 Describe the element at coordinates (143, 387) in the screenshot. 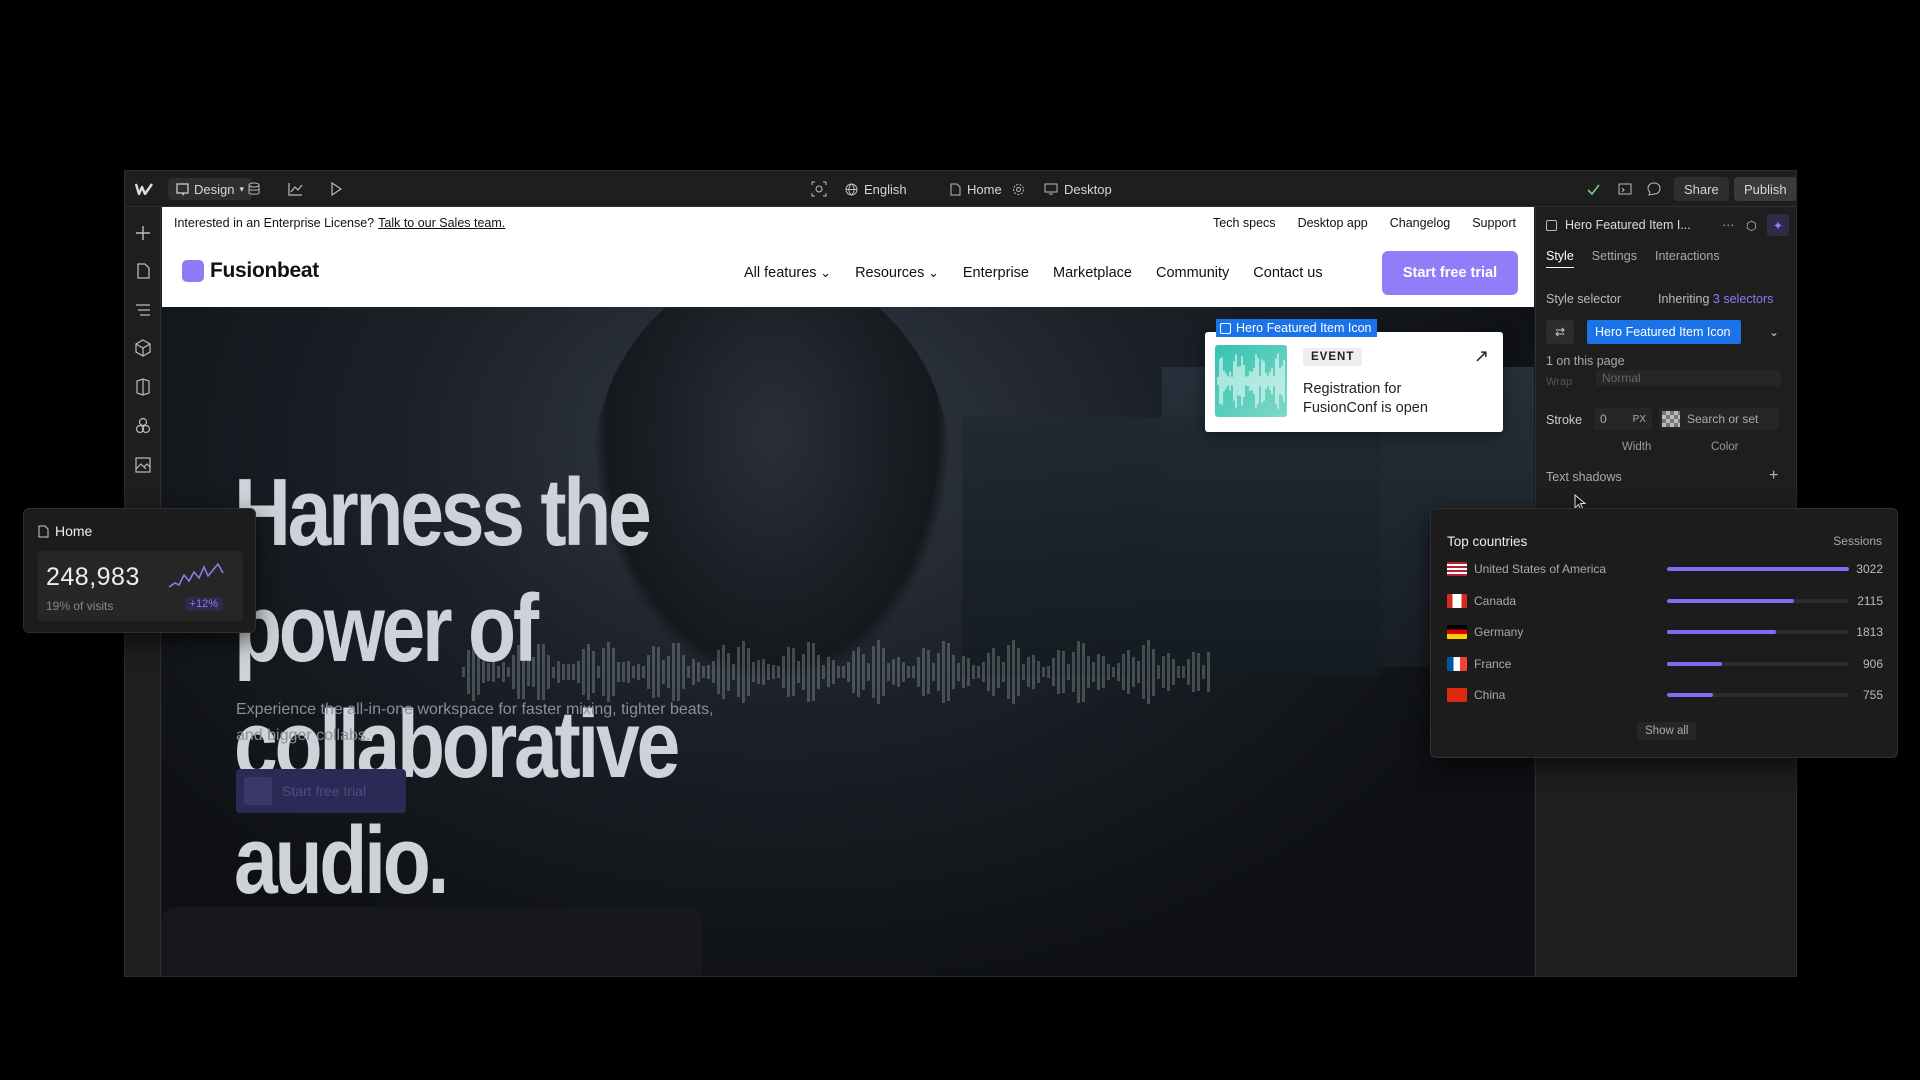

I see `variables-icon` at that location.